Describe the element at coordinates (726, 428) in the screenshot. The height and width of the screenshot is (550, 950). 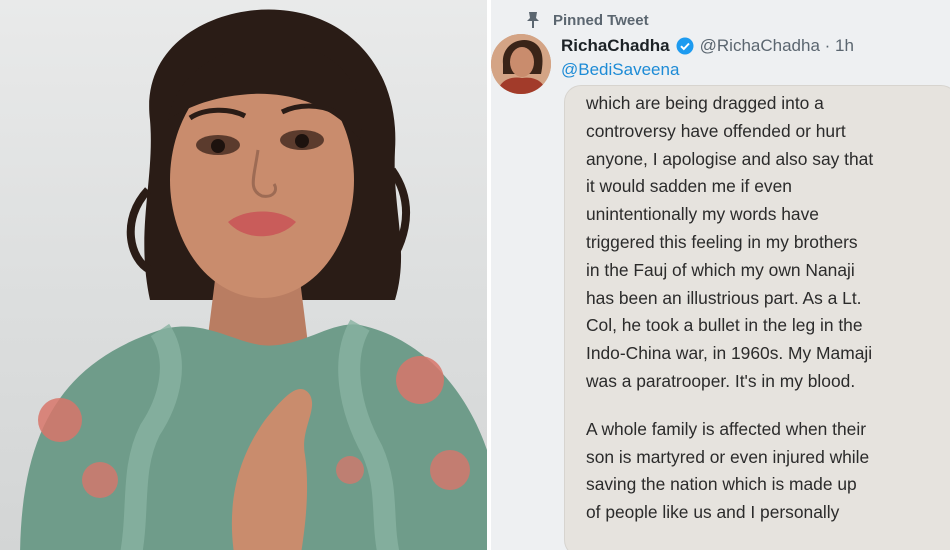
I see `tweet-body-line: A whole family is affected when their` at that location.